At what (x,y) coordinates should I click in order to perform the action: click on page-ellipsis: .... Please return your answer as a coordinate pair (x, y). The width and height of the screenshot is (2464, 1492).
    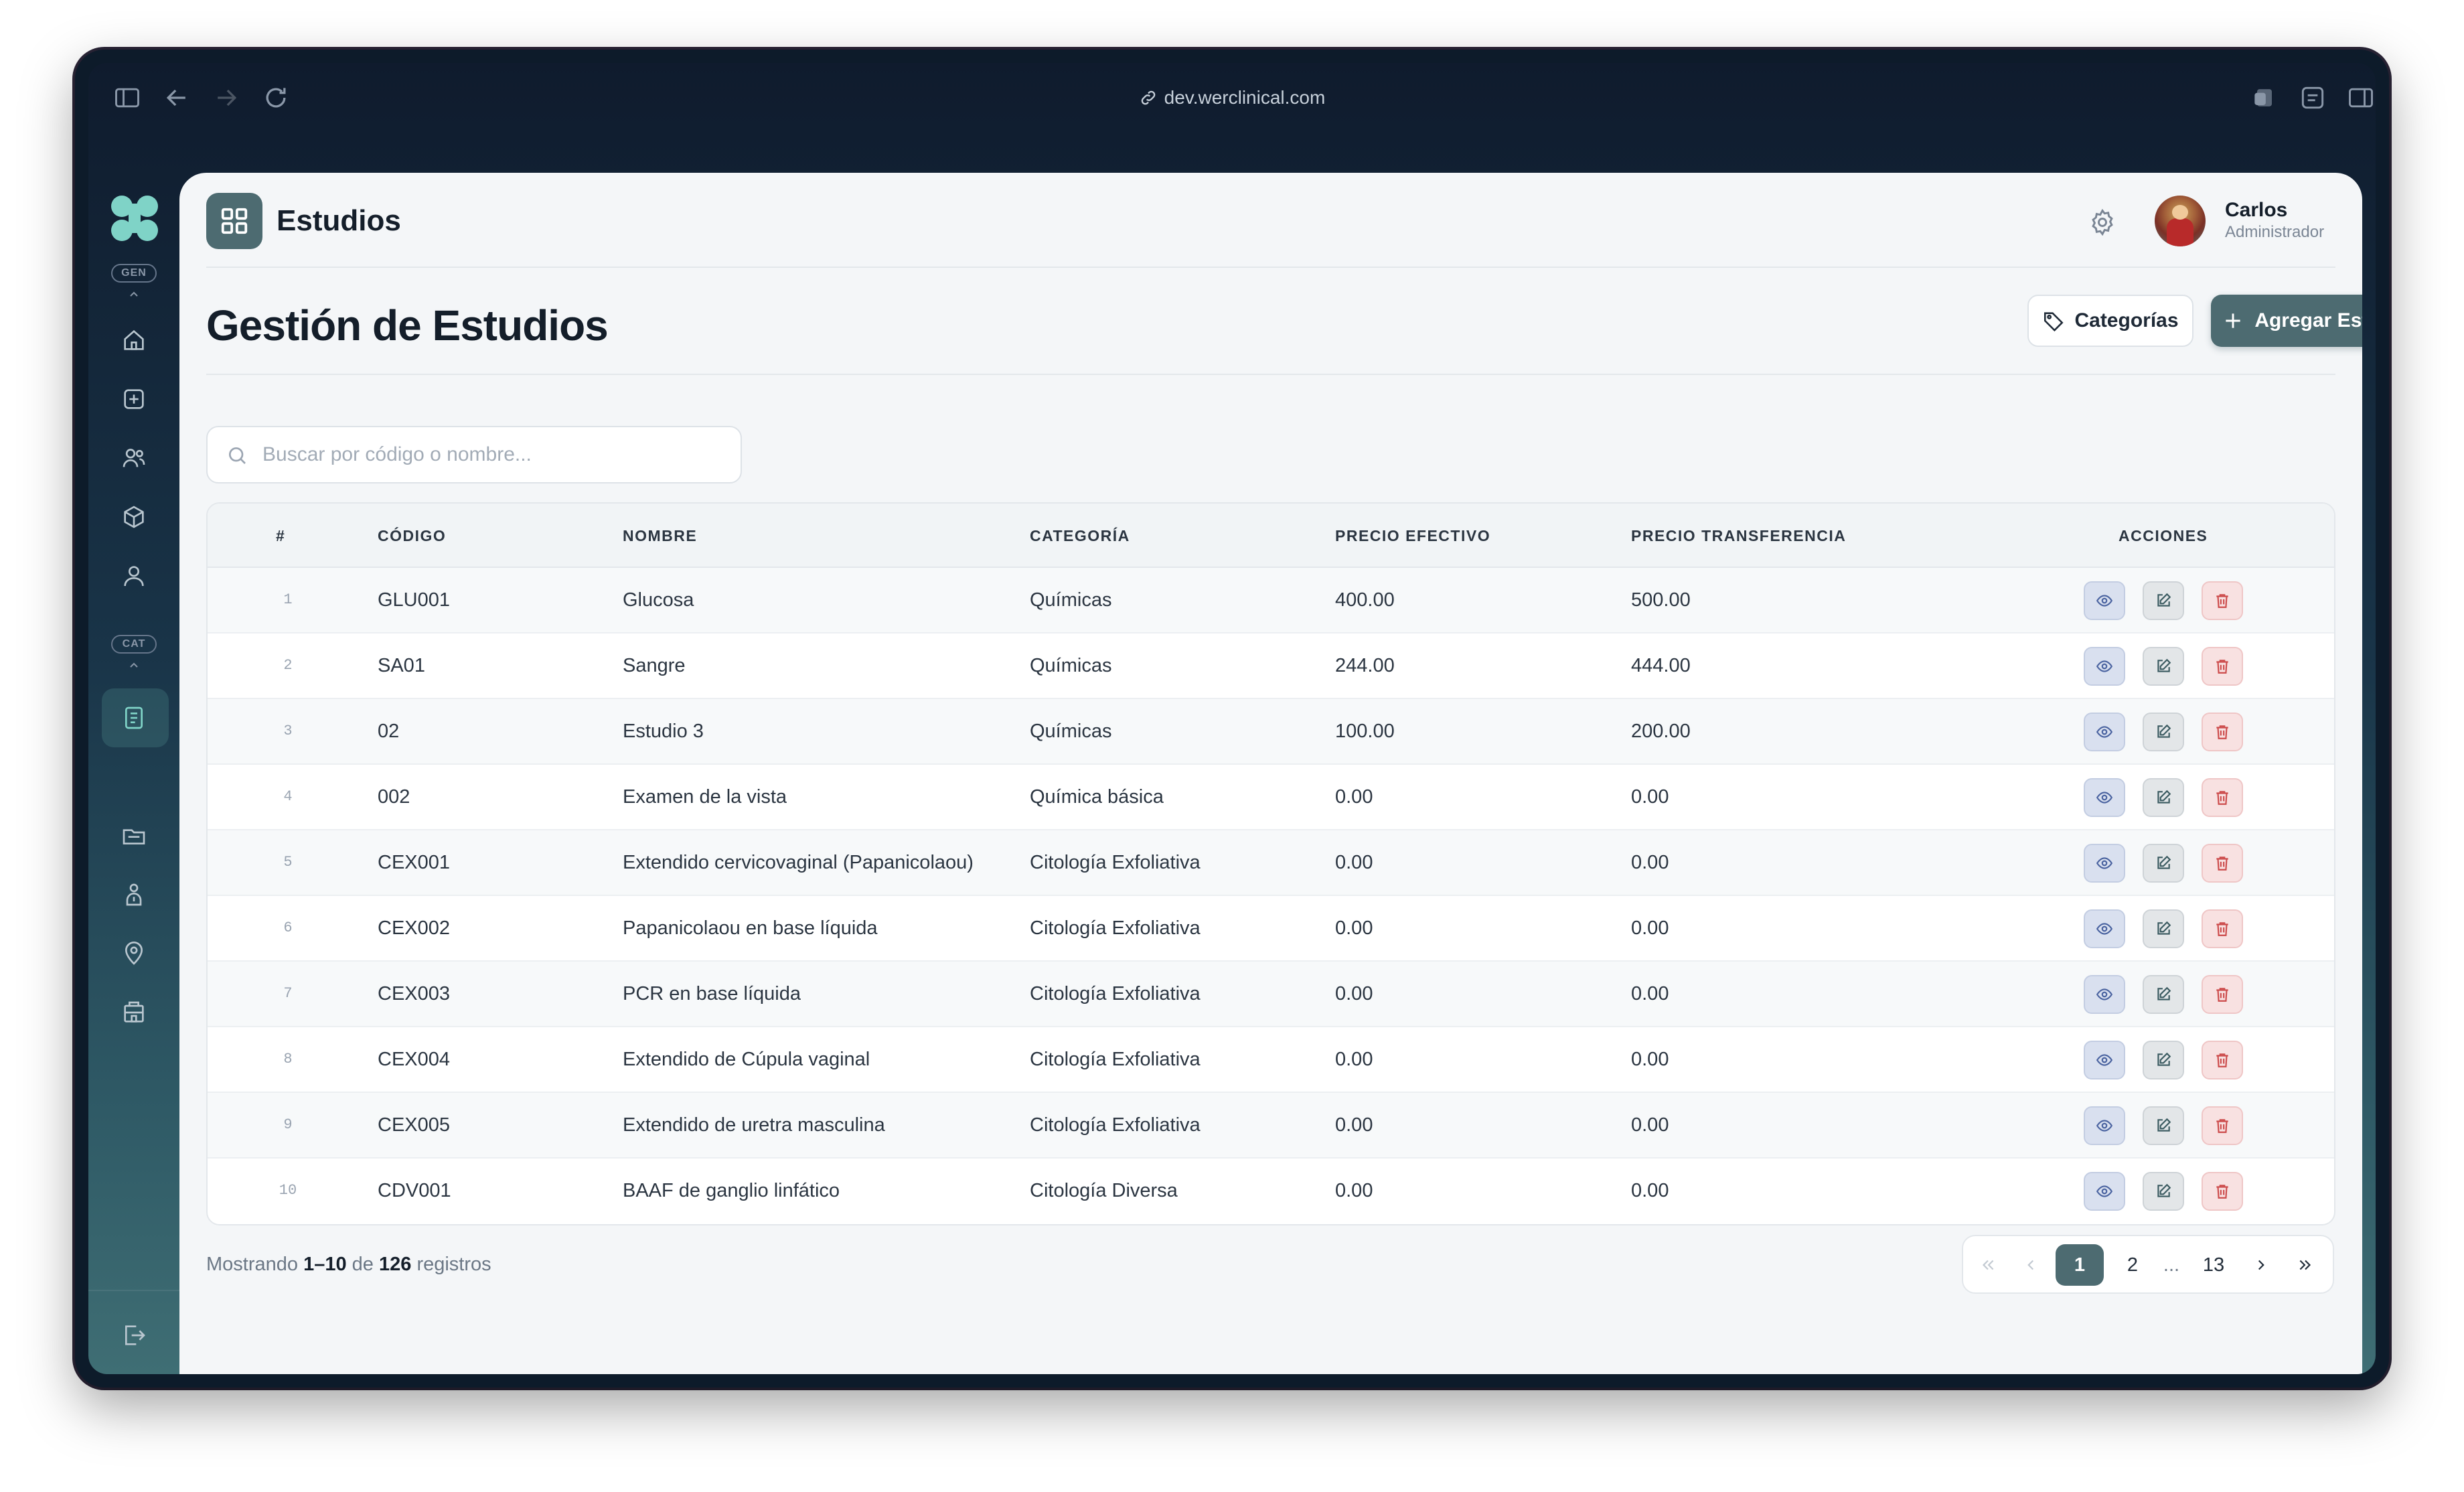
    Looking at the image, I should click on (2171, 1265).